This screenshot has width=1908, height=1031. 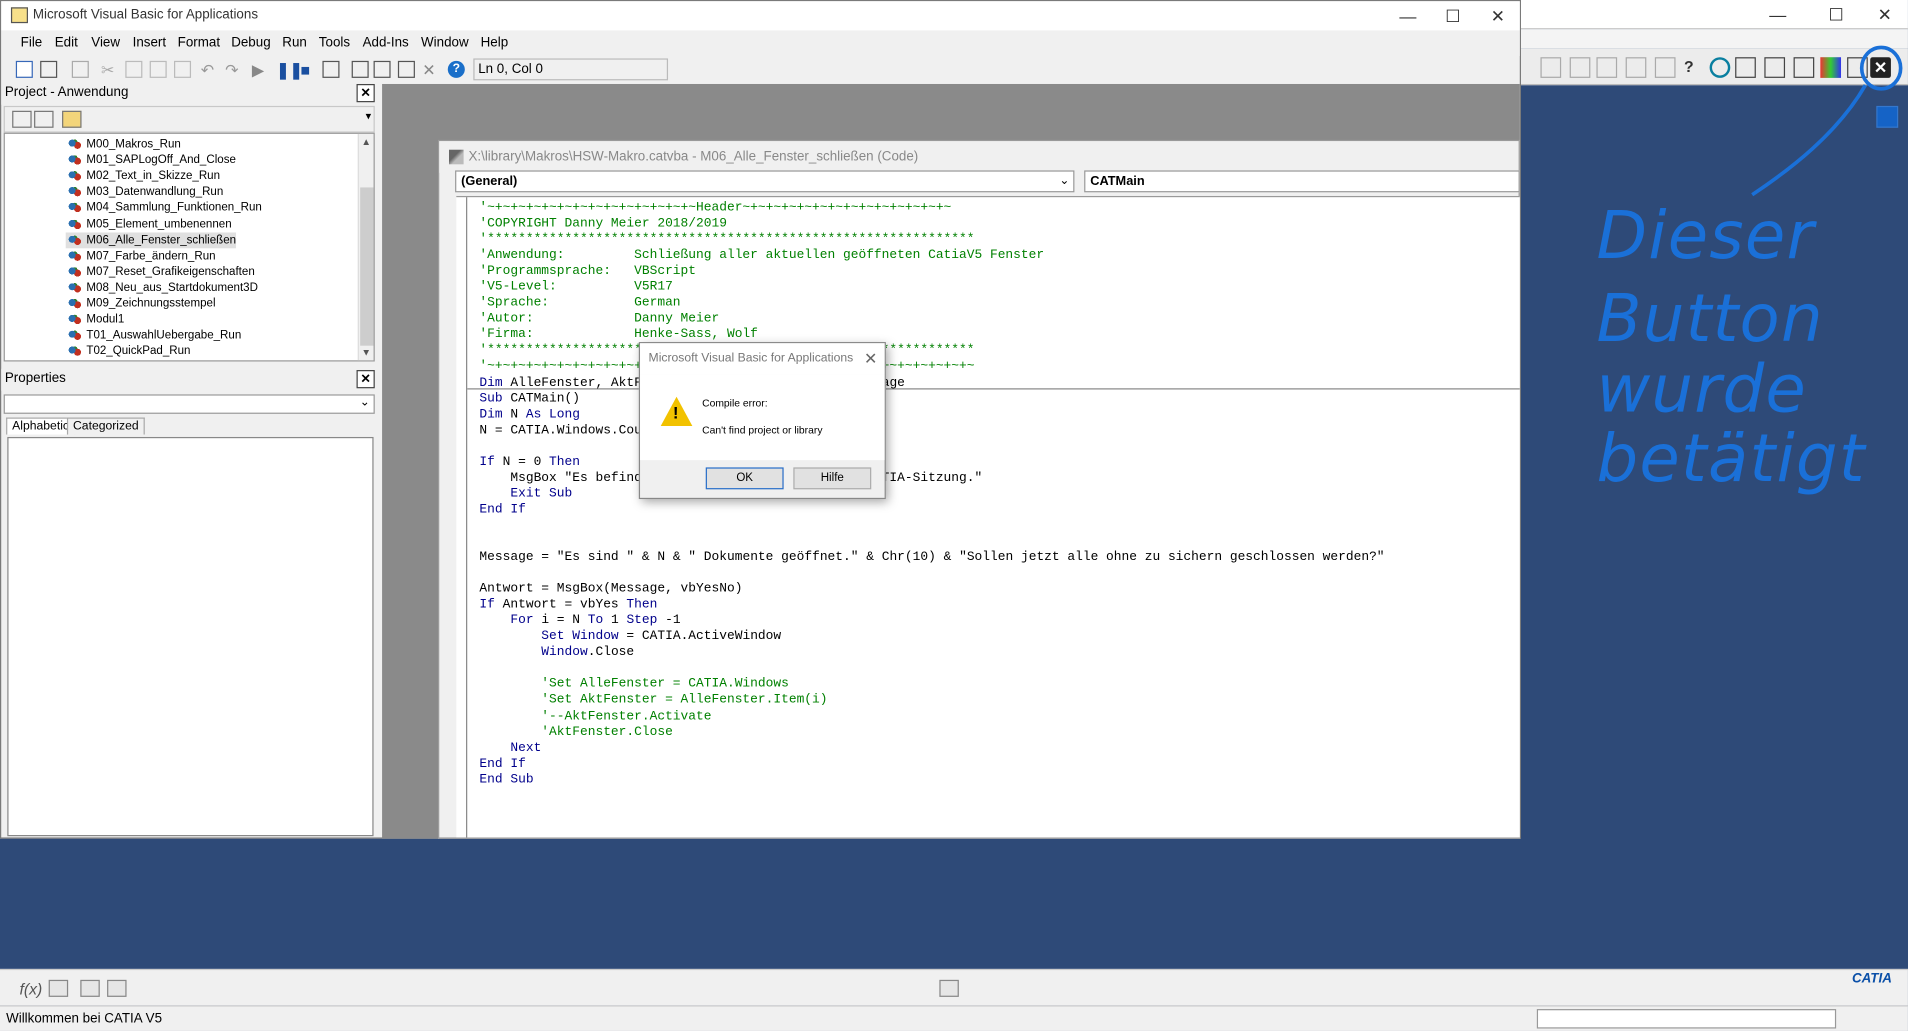 I want to click on project-tree-item: M06_Alle_Fenster_schließen, so click(x=151, y=239).